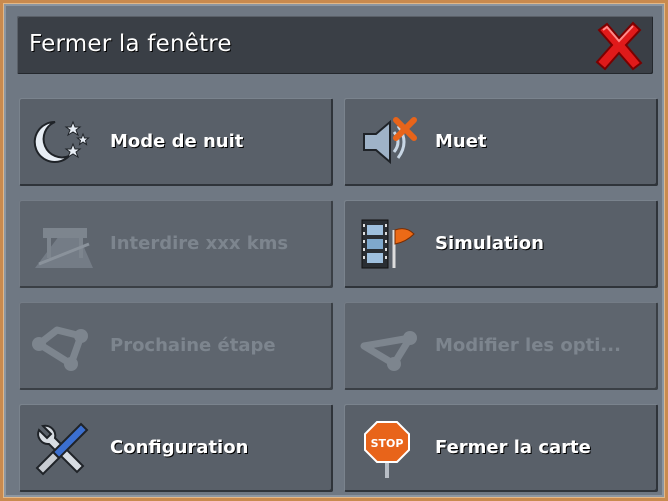 Image resolution: width=668 pixels, height=501 pixels. Describe the element at coordinates (390, 141) in the screenshot. I see `speaker-mute-icon` at that location.